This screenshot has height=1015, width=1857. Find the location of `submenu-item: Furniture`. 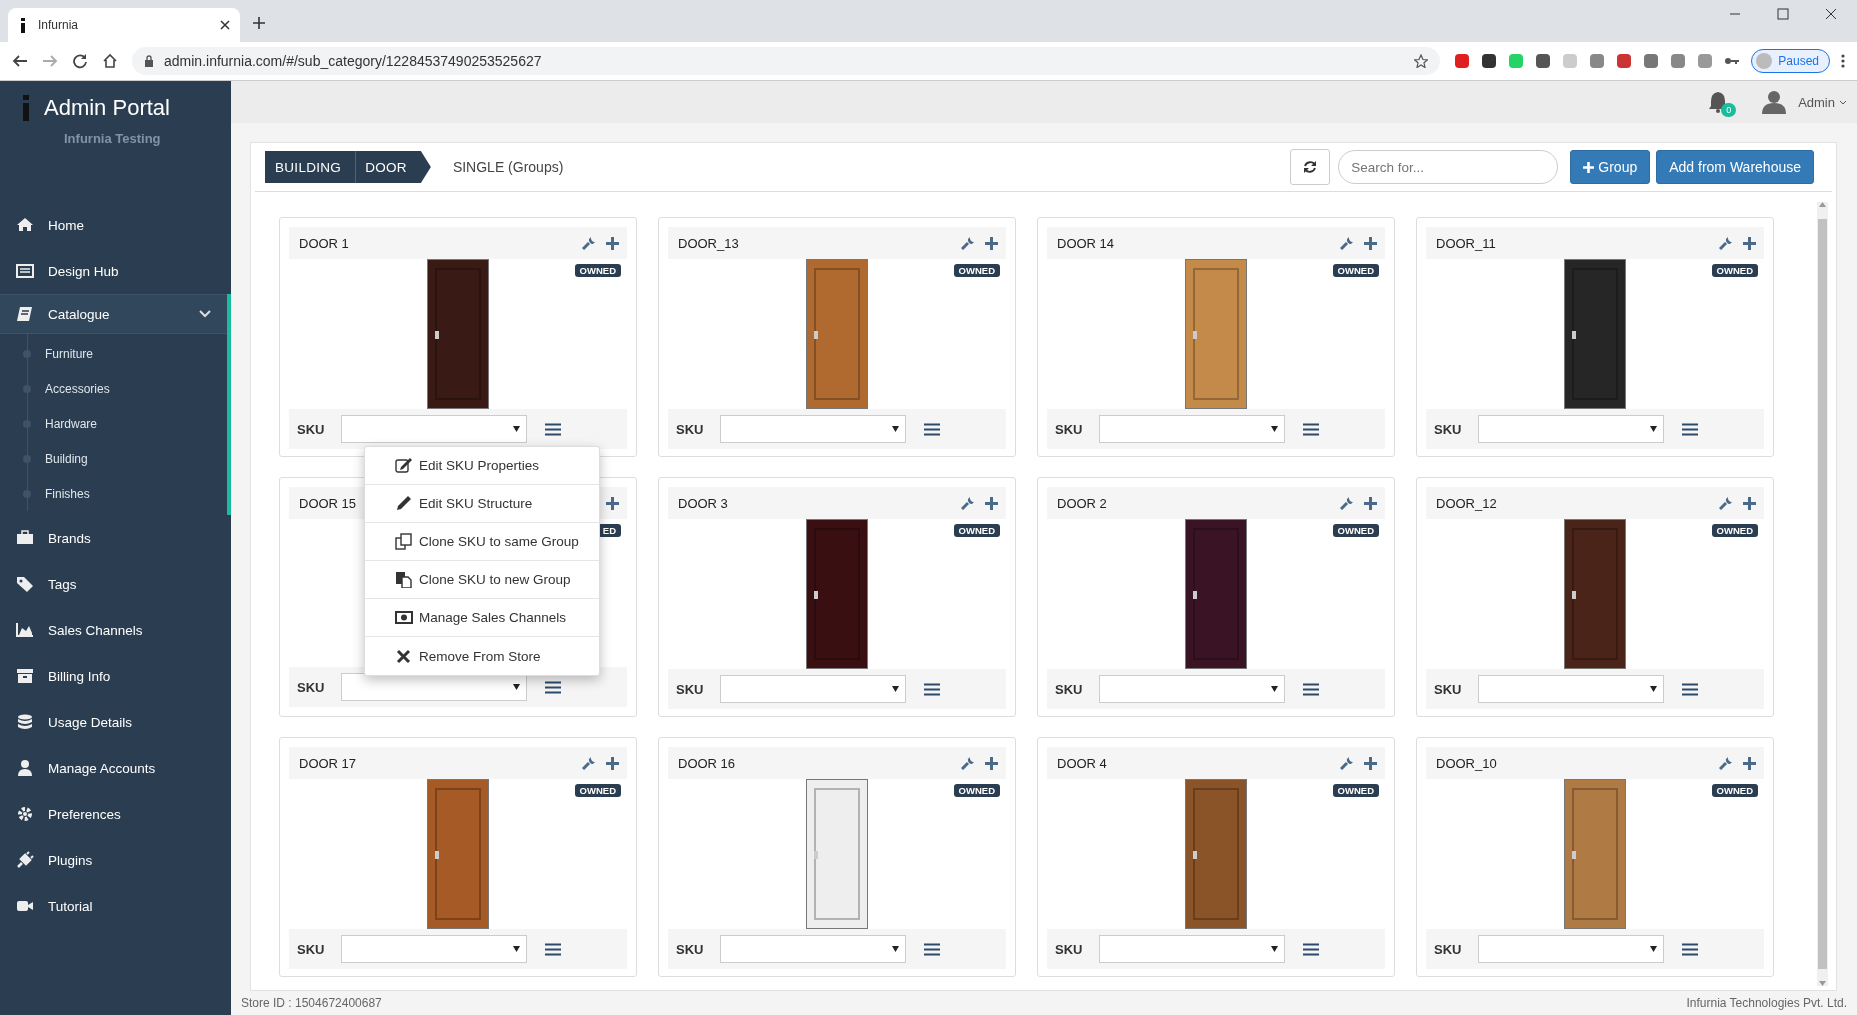

submenu-item: Furniture is located at coordinates (69, 353).